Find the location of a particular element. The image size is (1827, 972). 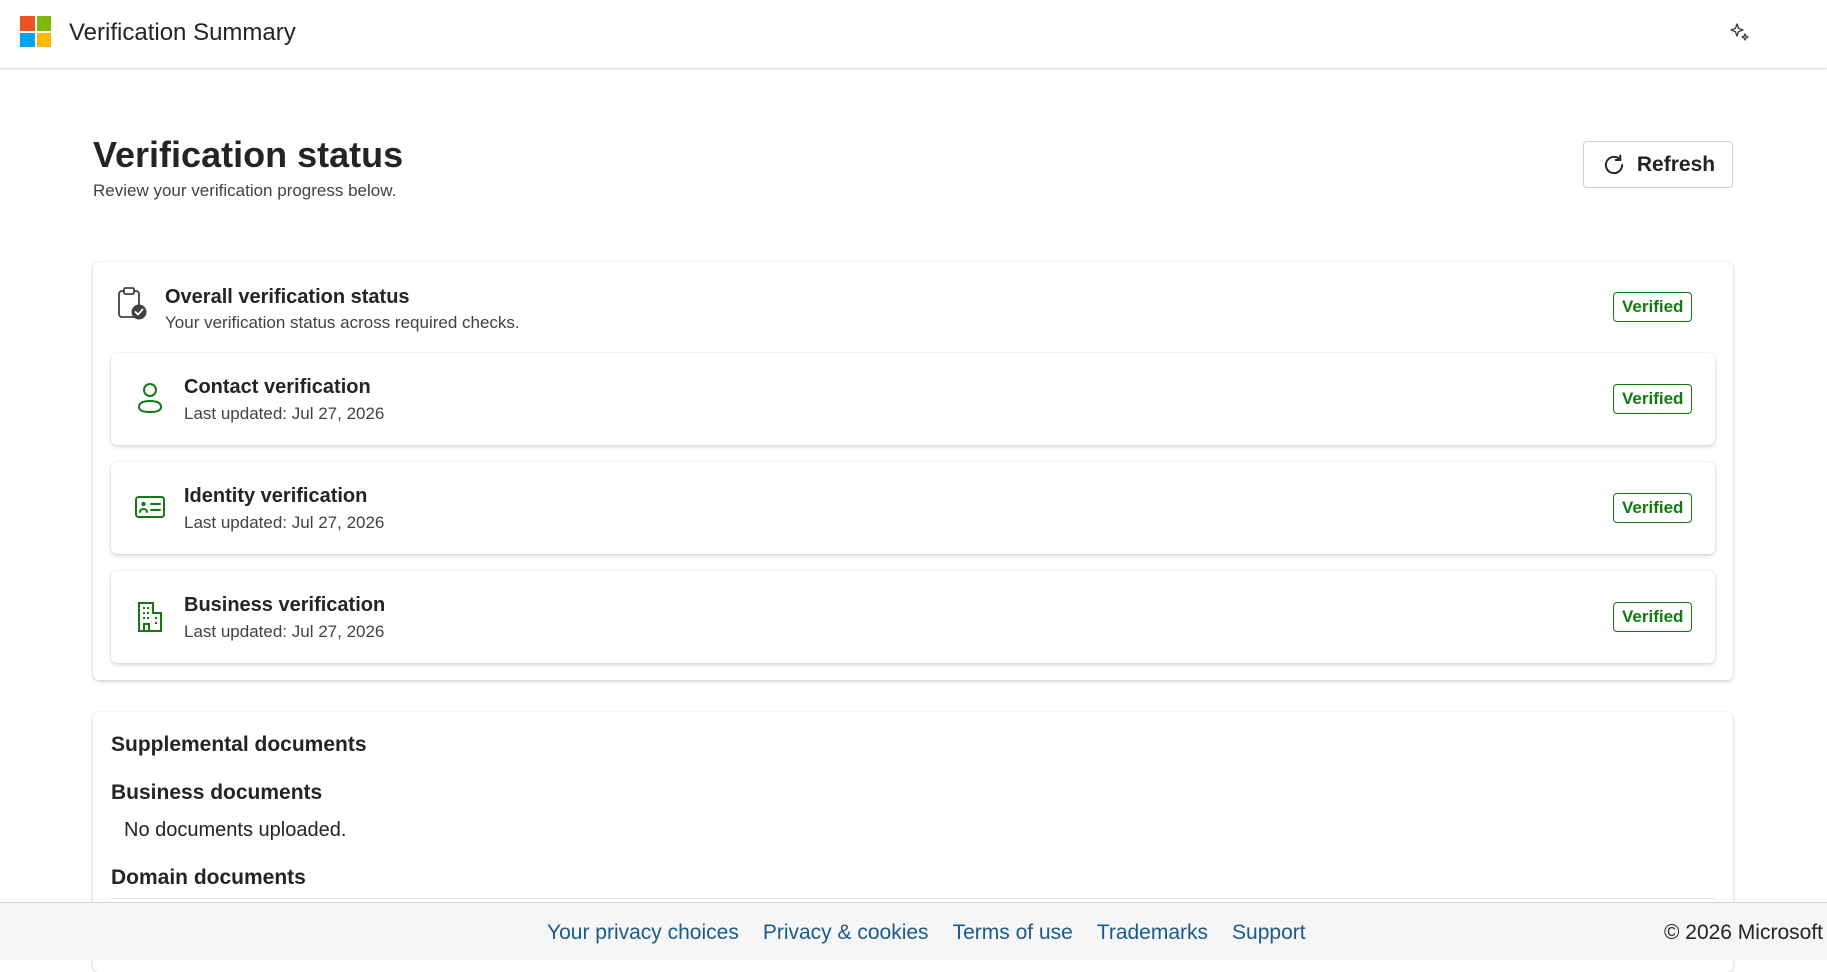

person-icon is located at coordinates (150, 398).